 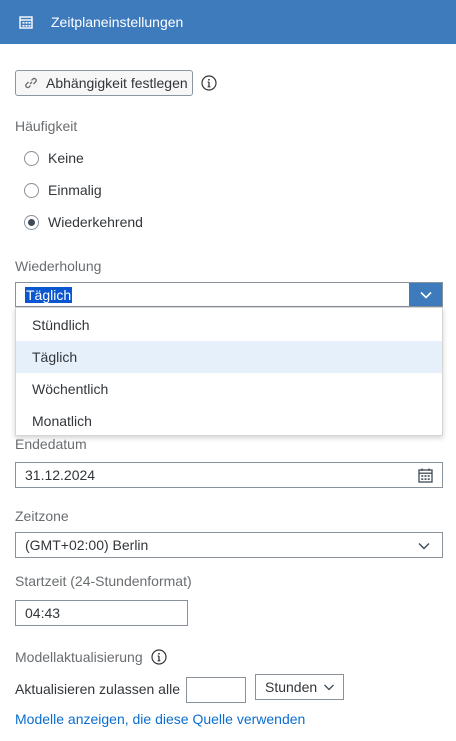 What do you see at coordinates (229, 389) in the screenshot?
I see `dropdown-item-weekly: Wöchentlich` at bounding box center [229, 389].